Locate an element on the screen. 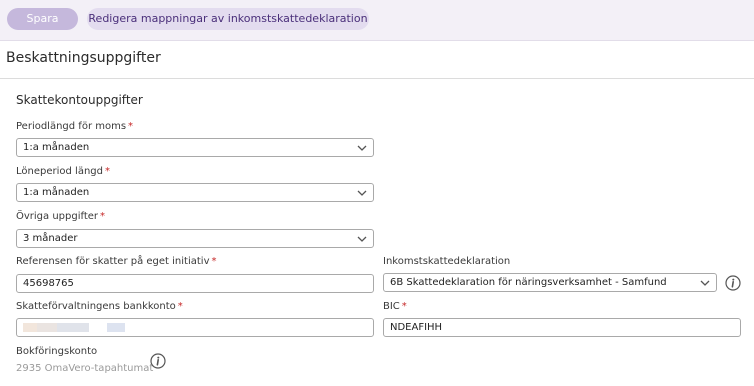 This screenshot has width=754, height=386. divider is located at coordinates (377, 78).